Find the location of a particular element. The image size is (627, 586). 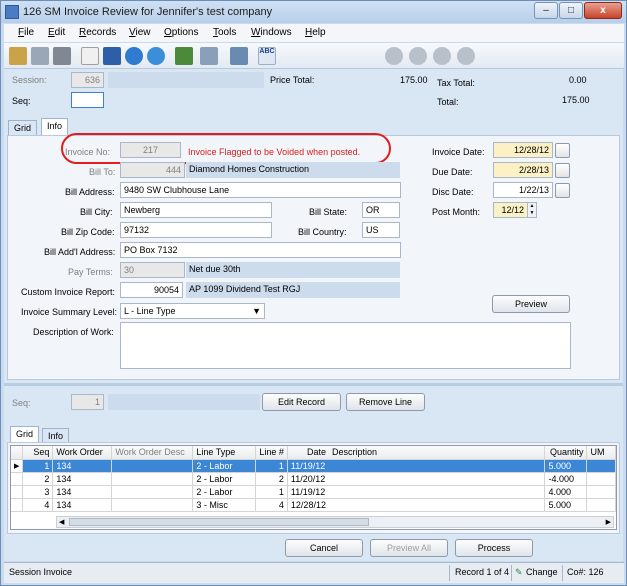

pay-terms-field: 30 is located at coordinates (152, 270).